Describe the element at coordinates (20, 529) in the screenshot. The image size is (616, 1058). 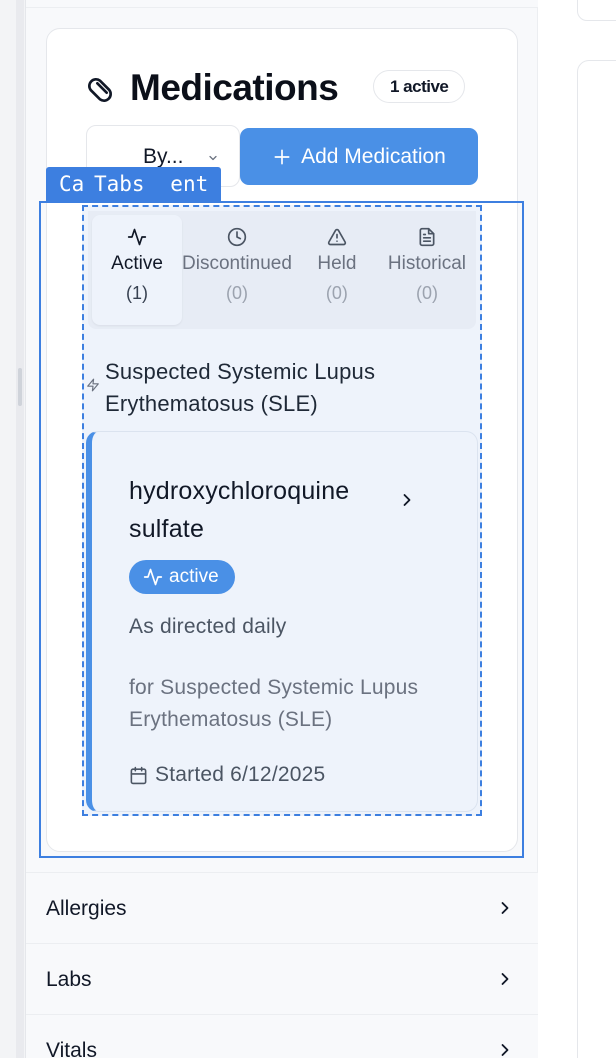
I see `sidebar-edge` at that location.